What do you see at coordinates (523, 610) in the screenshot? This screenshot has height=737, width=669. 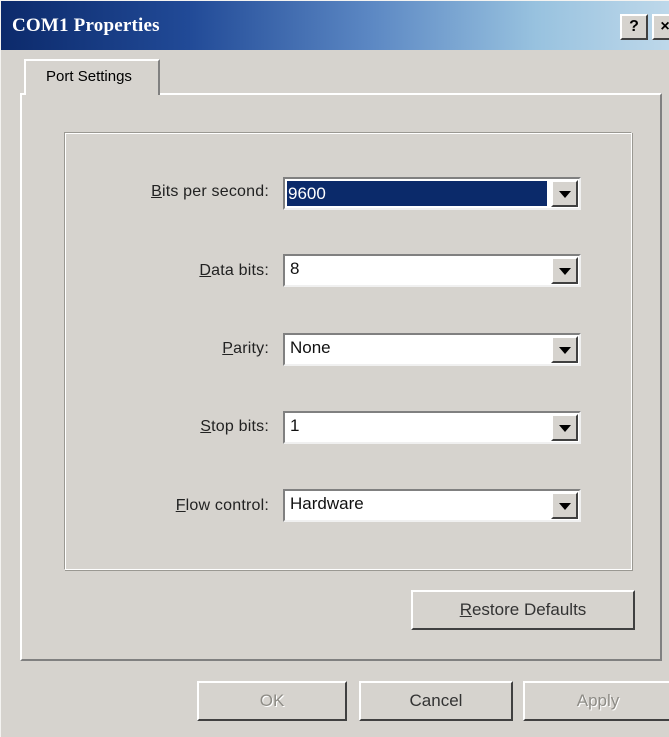 I see `restore-defaults-button: Restore Defaults` at bounding box center [523, 610].